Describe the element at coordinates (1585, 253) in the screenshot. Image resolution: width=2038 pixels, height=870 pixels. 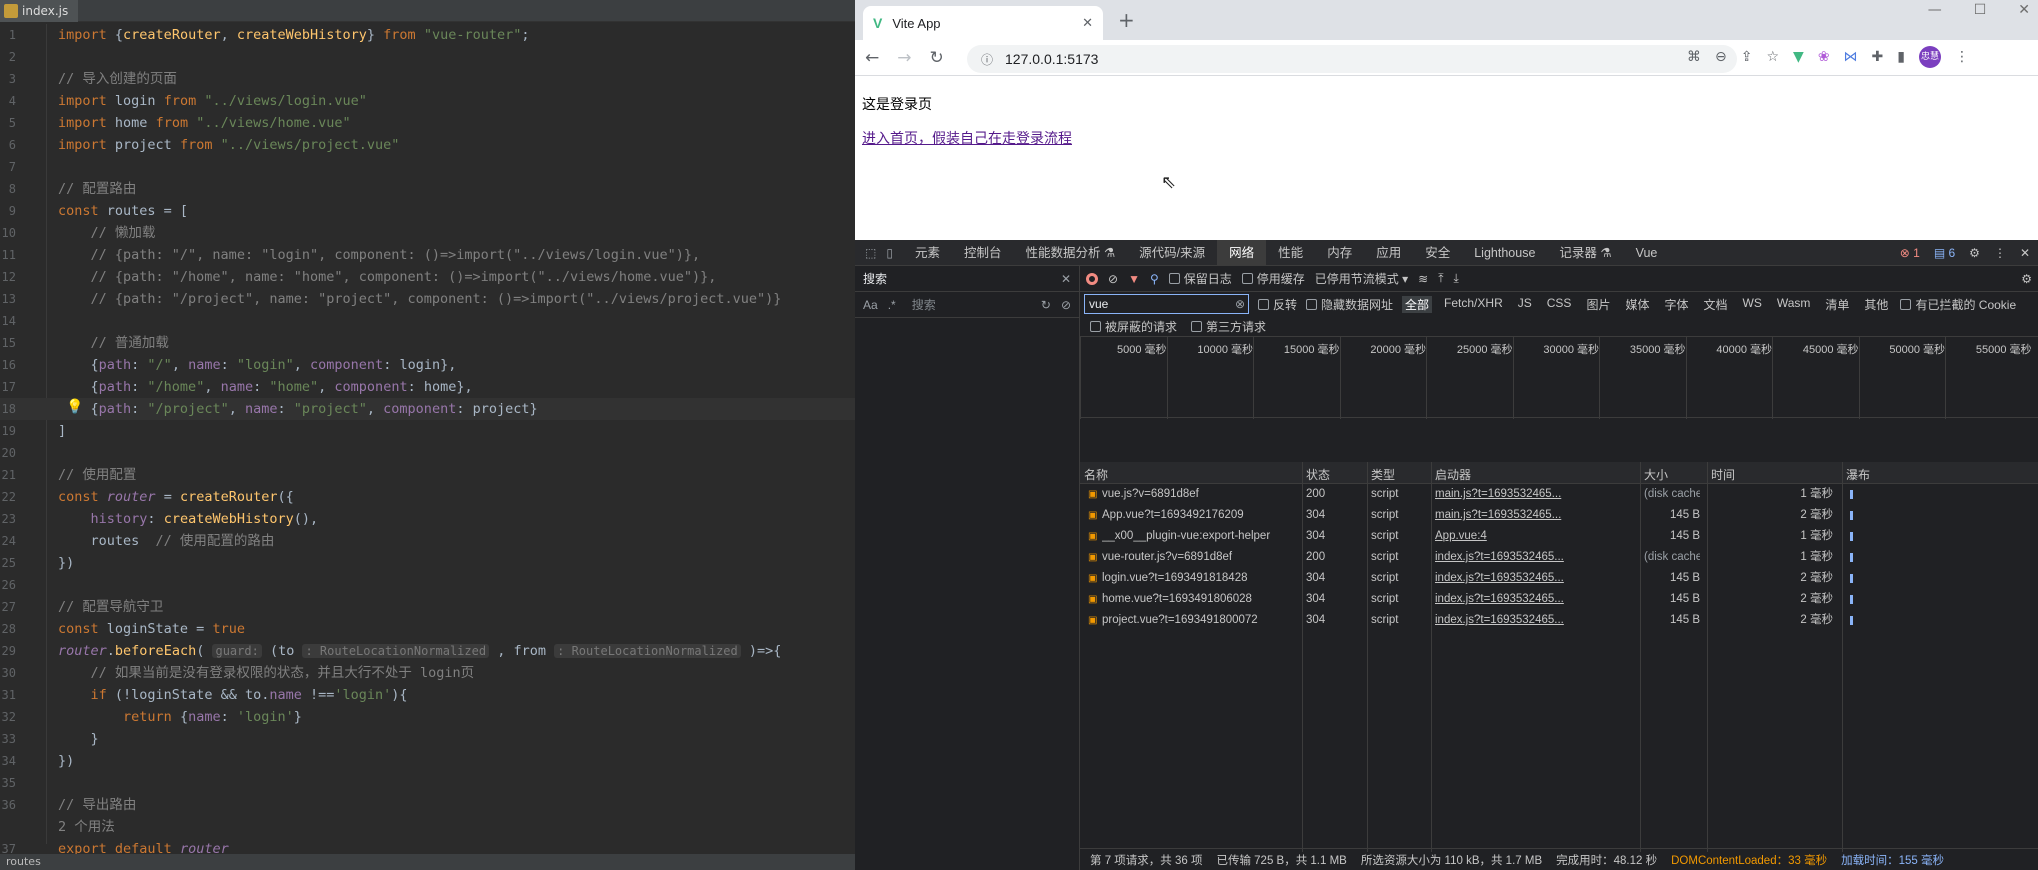
I see `devtools-tab: 记录器 ⚗` at that location.